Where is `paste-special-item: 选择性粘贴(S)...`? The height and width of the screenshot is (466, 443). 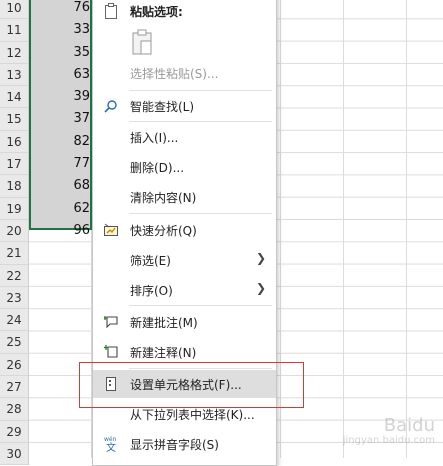
paste-special-item: 选择性粘贴(S)... is located at coordinates (184, 73).